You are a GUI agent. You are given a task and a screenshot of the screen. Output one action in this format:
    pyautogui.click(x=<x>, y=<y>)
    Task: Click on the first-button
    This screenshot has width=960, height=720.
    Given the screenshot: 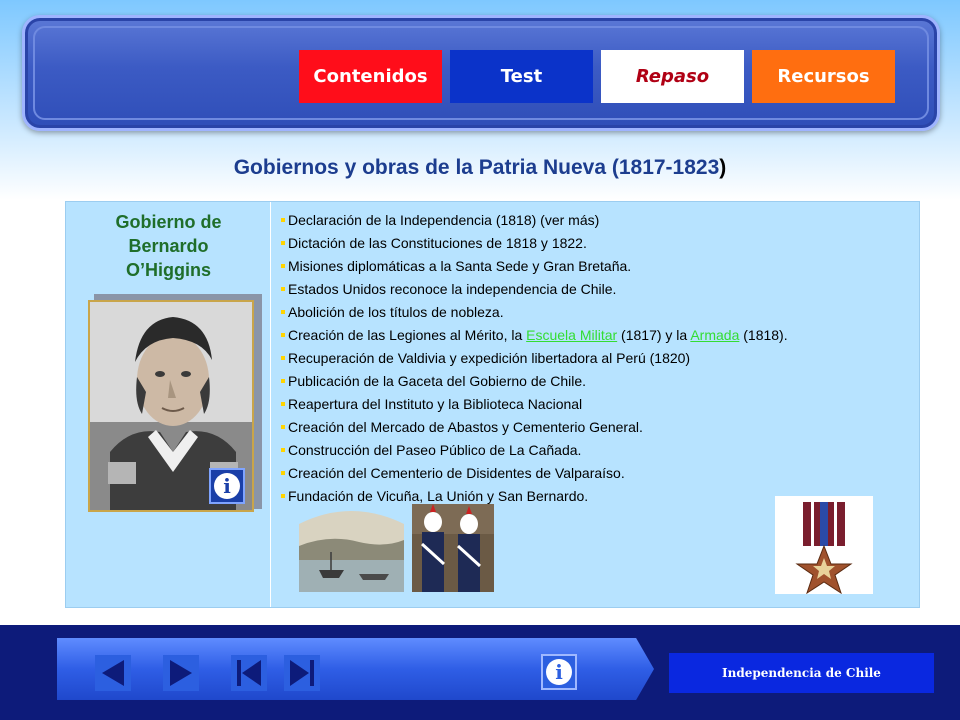 What is the action you would take?
    pyautogui.click(x=249, y=673)
    